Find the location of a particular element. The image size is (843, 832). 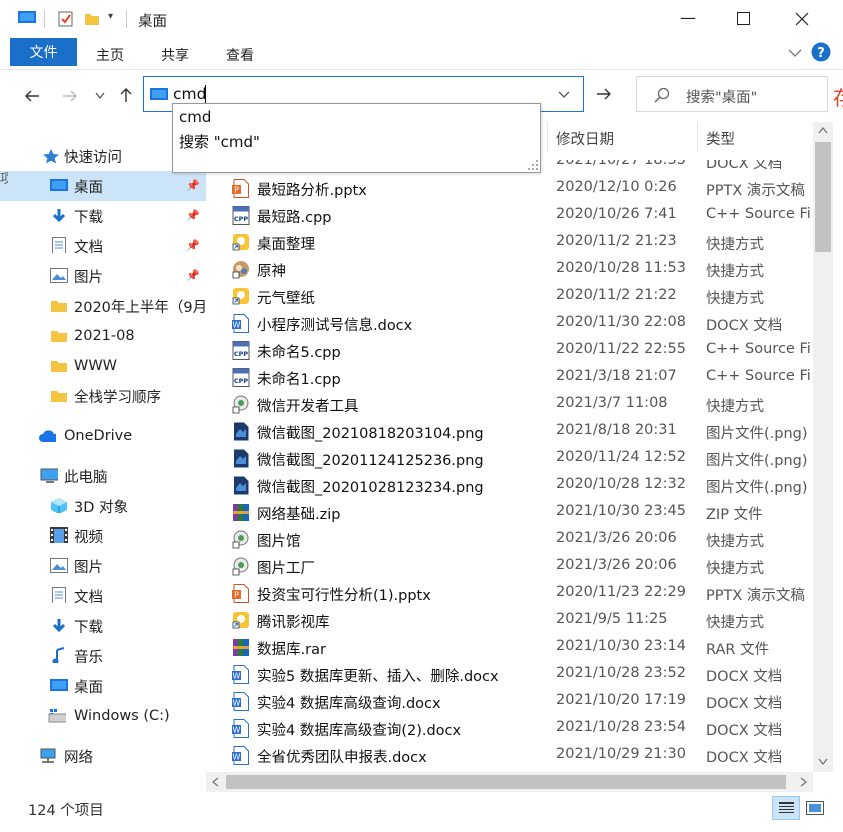

svg-text: P is located at coordinates (236, 190).